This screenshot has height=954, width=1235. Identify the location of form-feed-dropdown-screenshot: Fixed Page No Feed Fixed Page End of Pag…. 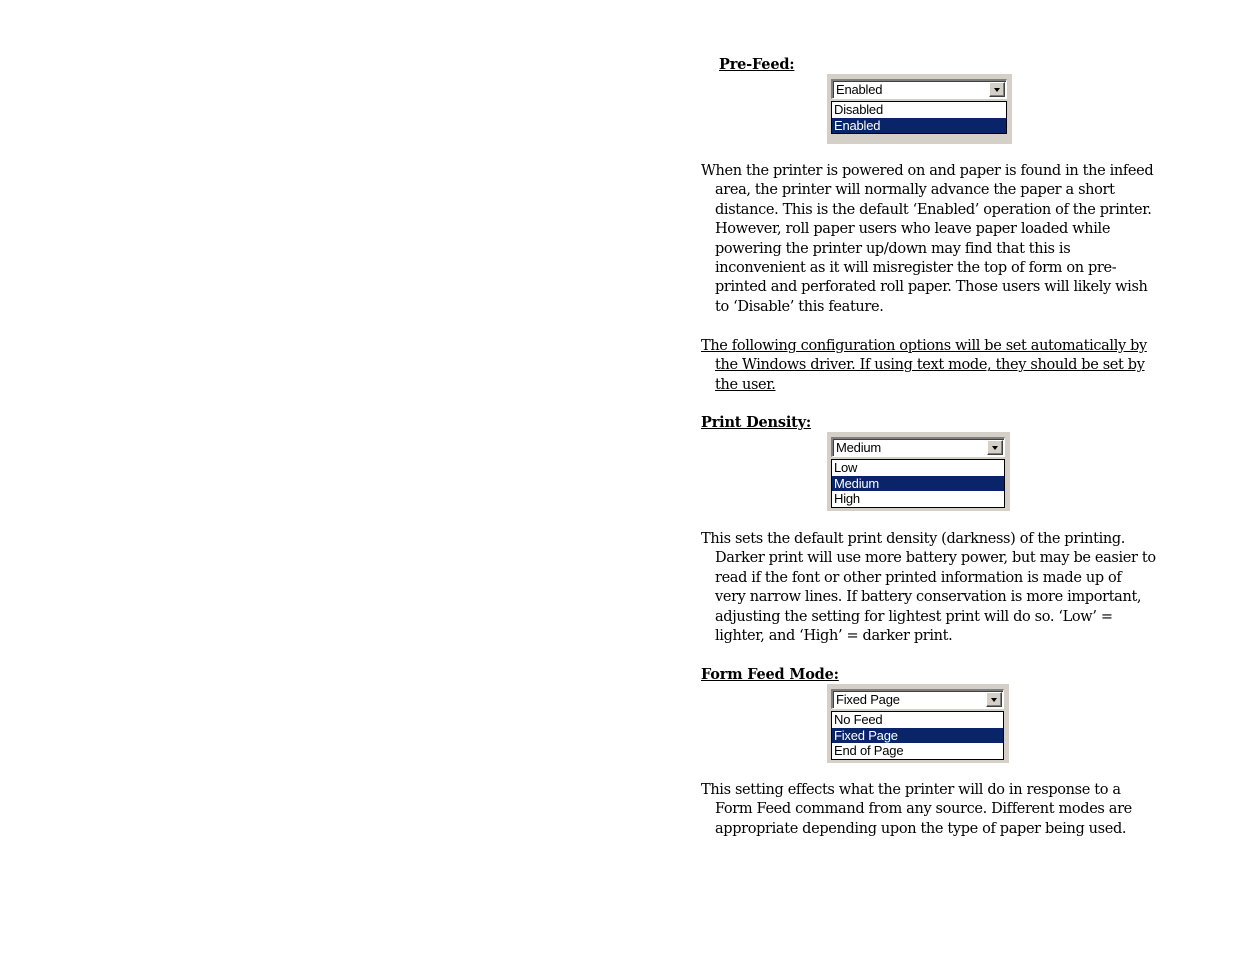
(918, 723).